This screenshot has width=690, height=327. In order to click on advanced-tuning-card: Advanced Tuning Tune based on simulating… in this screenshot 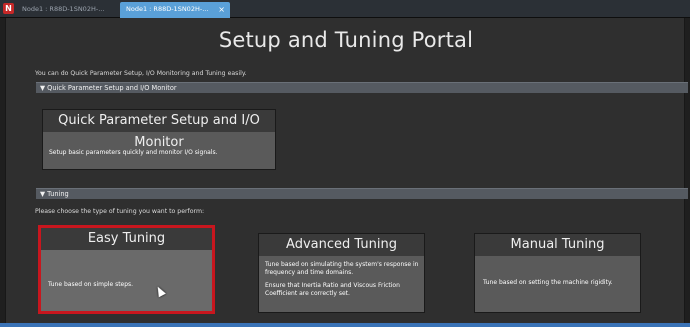, I will do `click(341, 273)`.